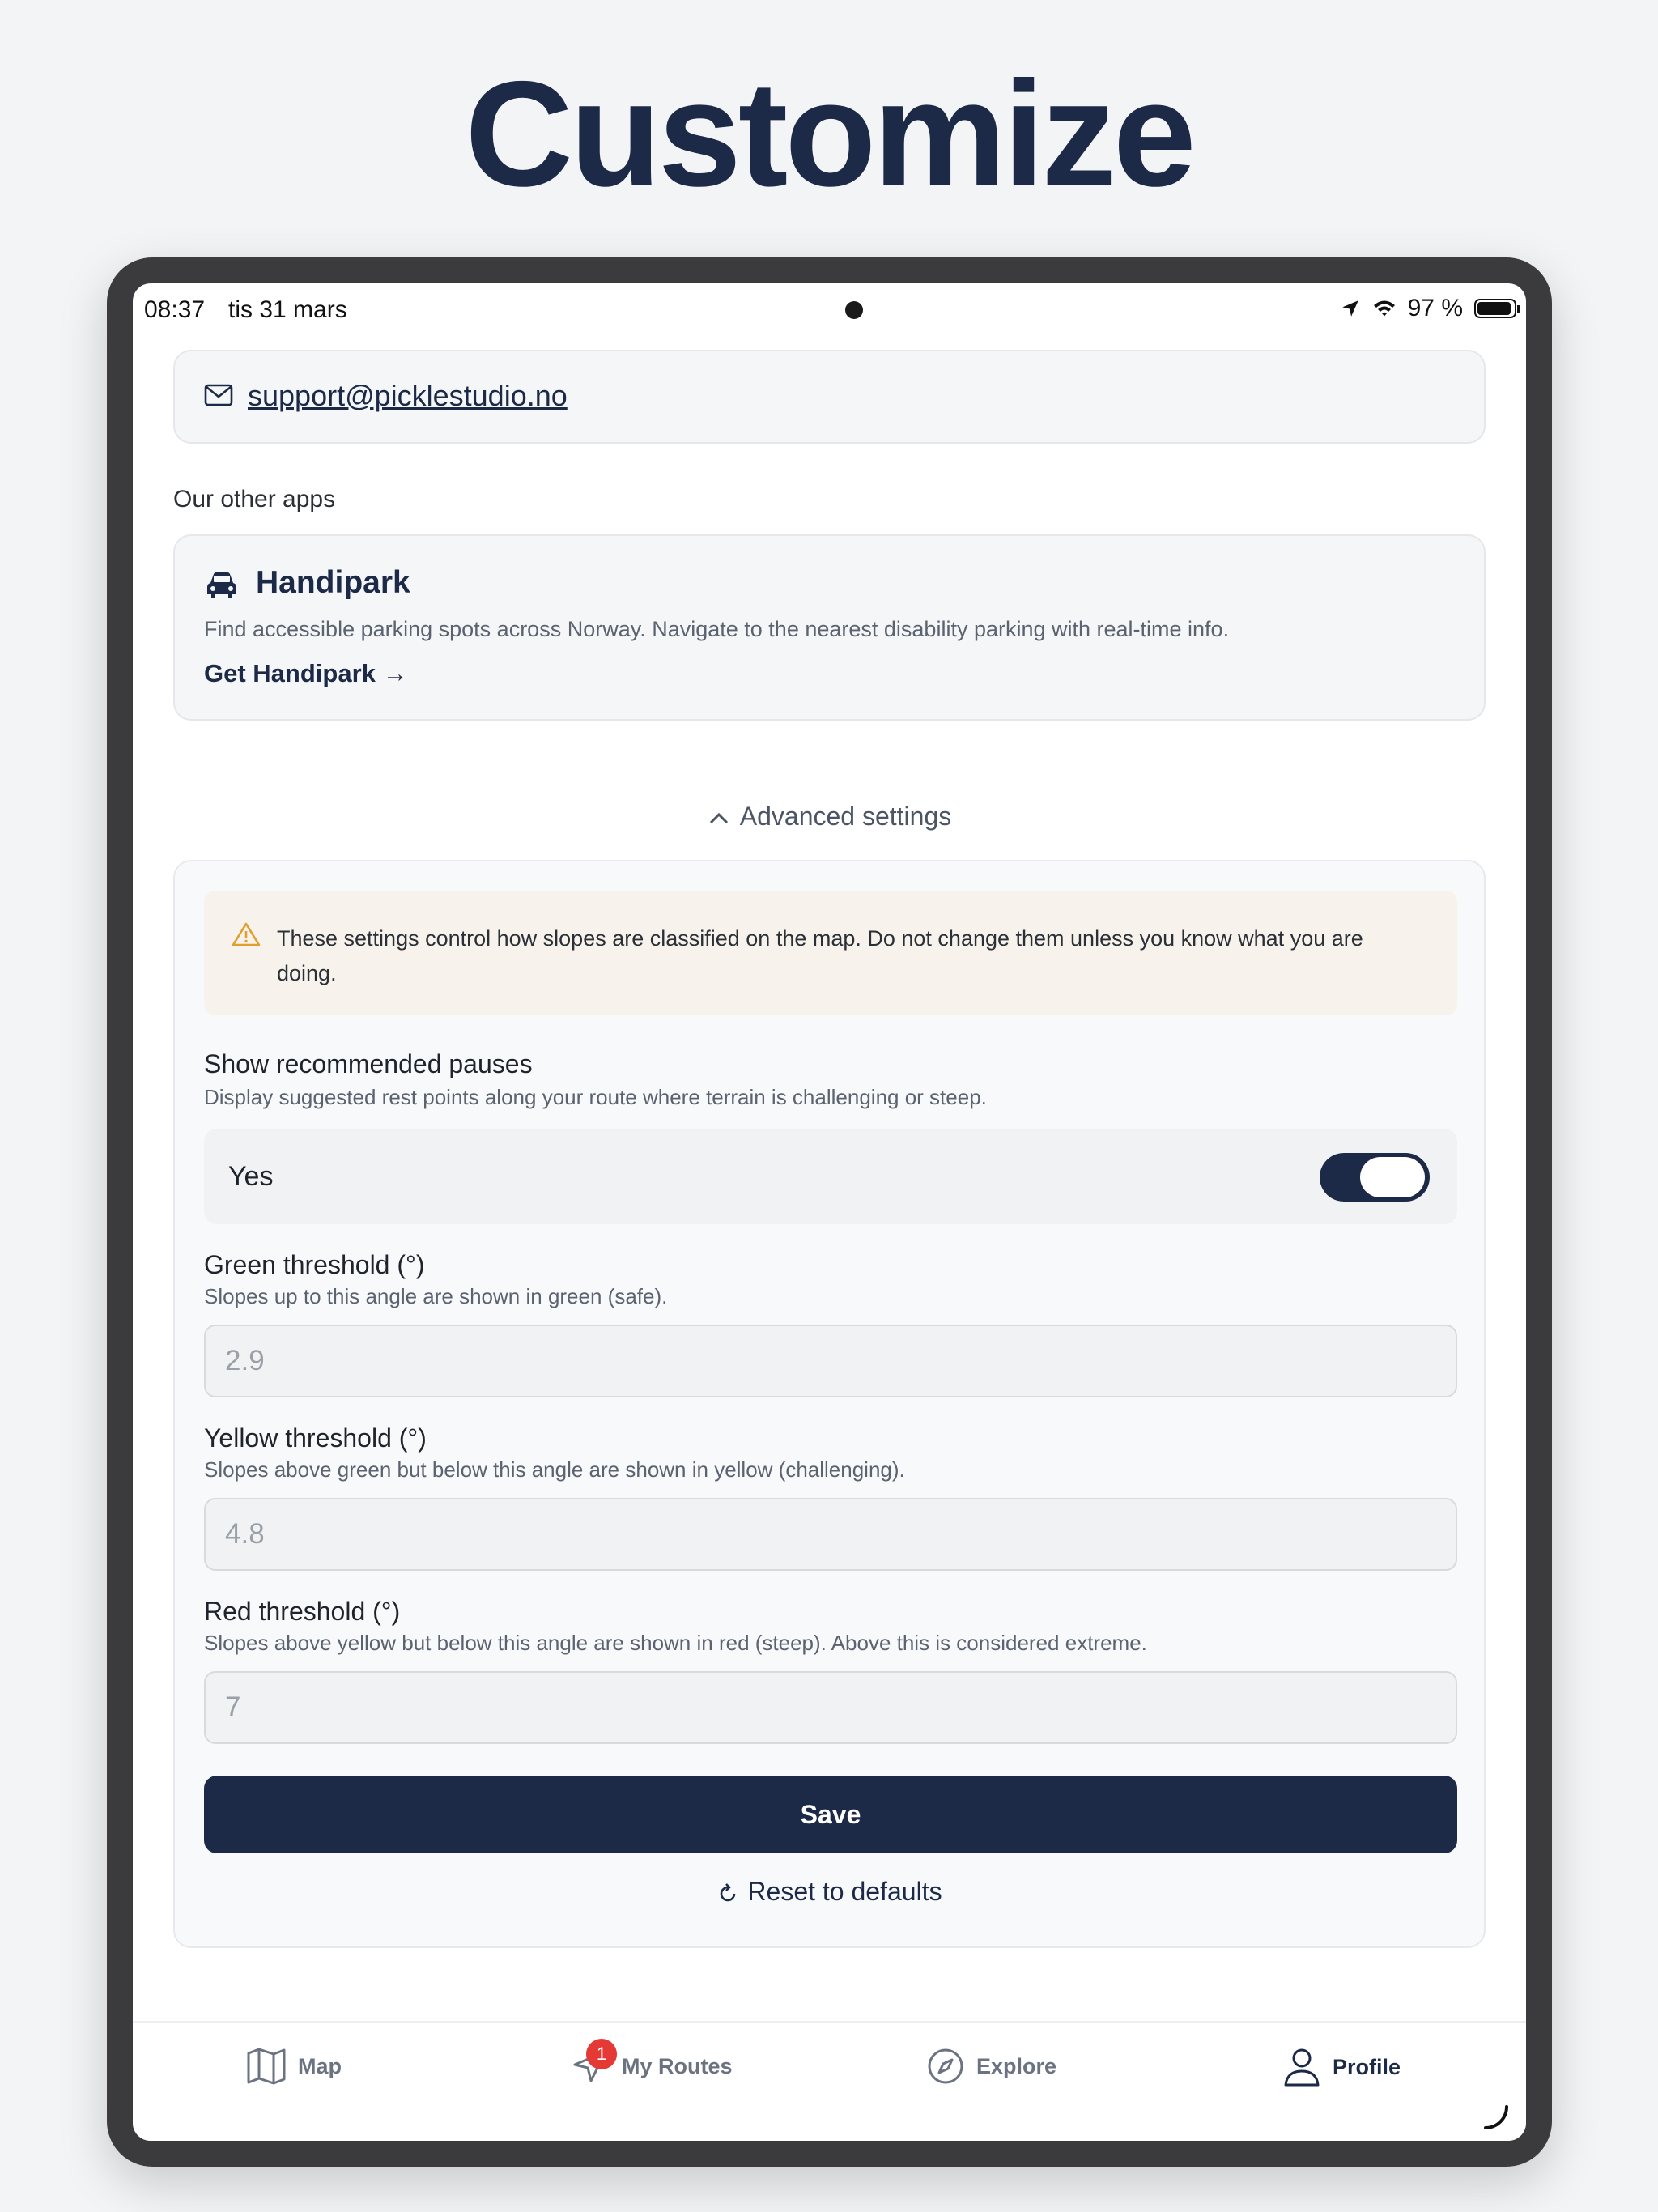 The height and width of the screenshot is (2212, 1658). I want to click on loading-spinner-icon, so click(1496, 2117).